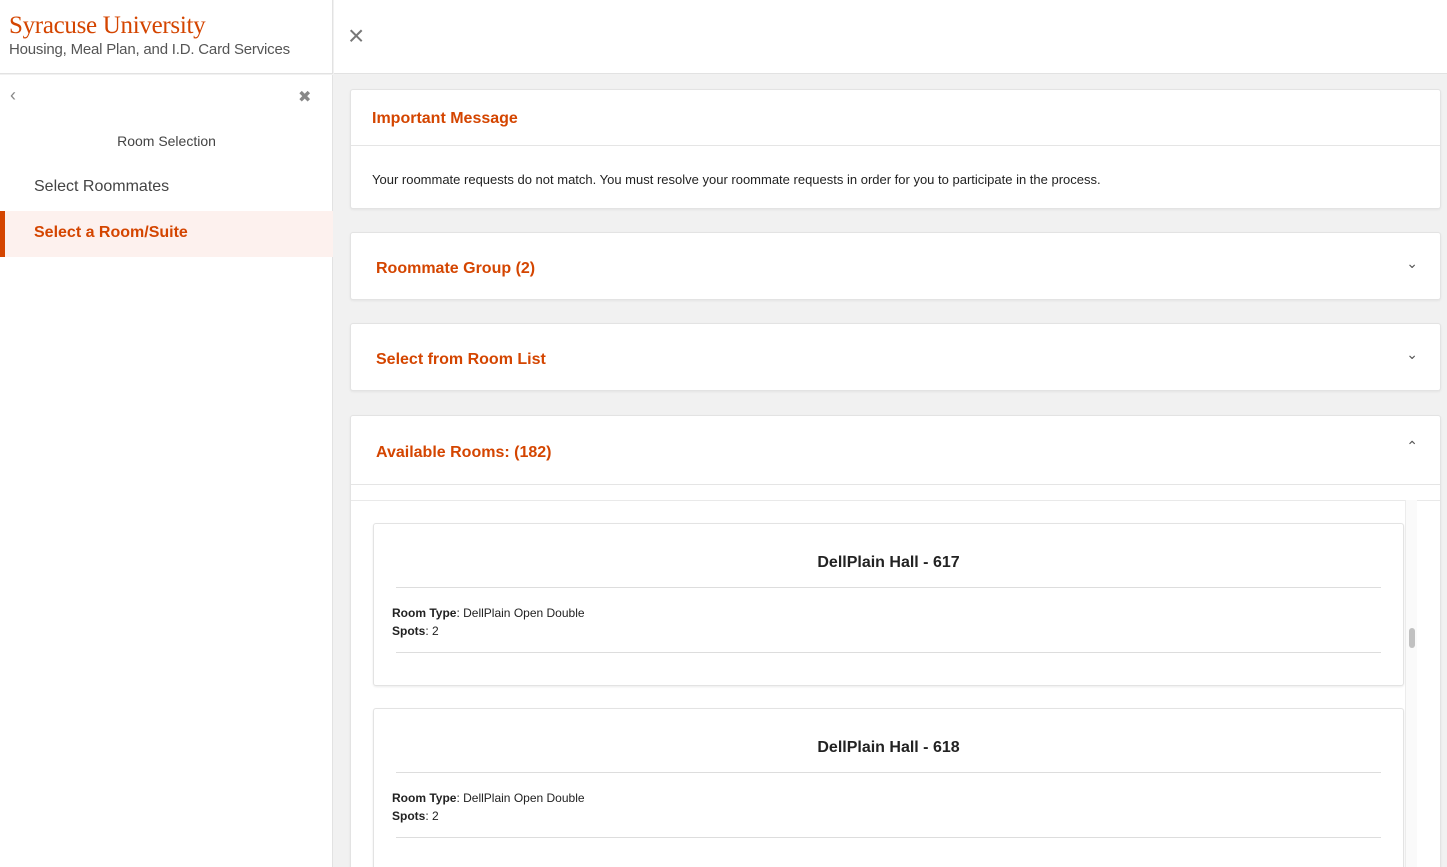 This screenshot has width=1447, height=867. Describe the element at coordinates (895, 118) in the screenshot. I see `message-title: Important Message` at that location.